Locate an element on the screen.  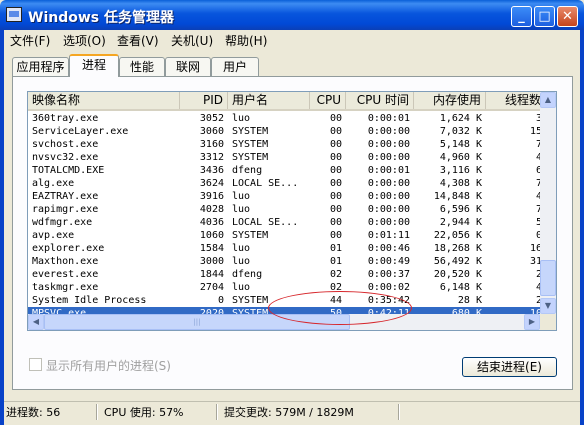
process-cpu-time: 0:00:01 is located at coordinates (388, 170).